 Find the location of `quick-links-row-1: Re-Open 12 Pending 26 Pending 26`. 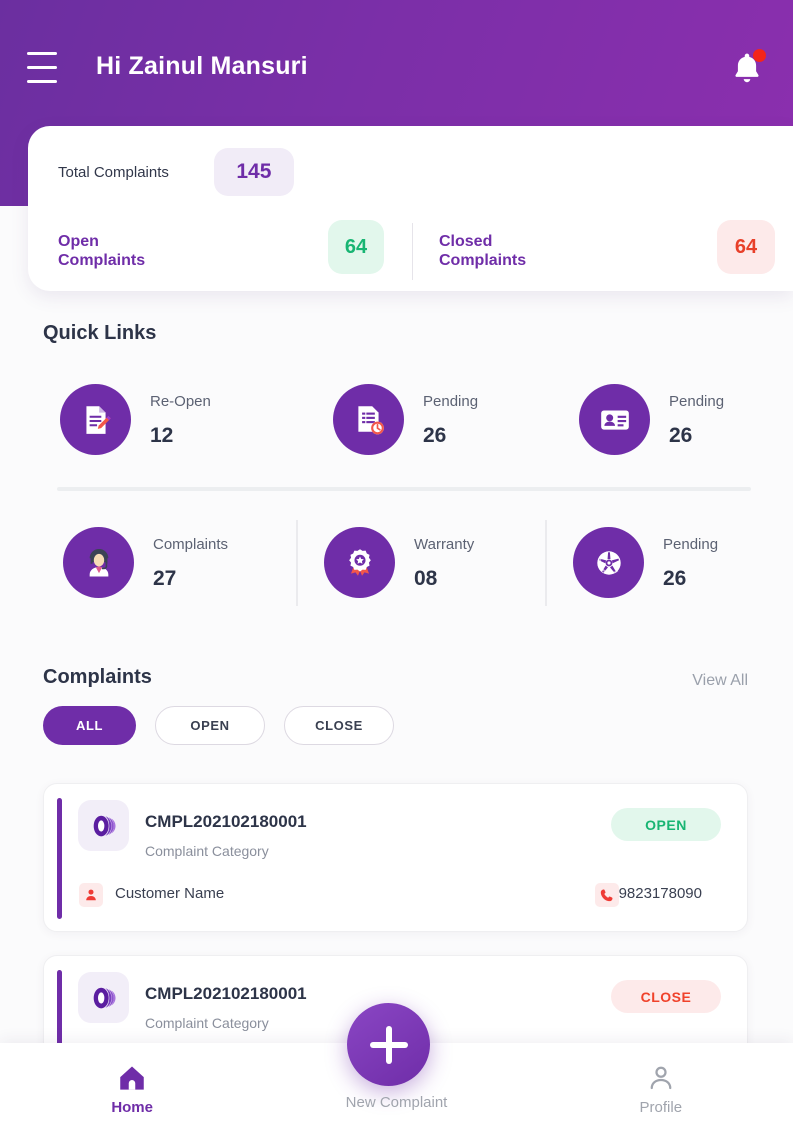

quick-links-row-1: Re-Open 12 Pending 26 Pending 26 is located at coordinates (396, 419).